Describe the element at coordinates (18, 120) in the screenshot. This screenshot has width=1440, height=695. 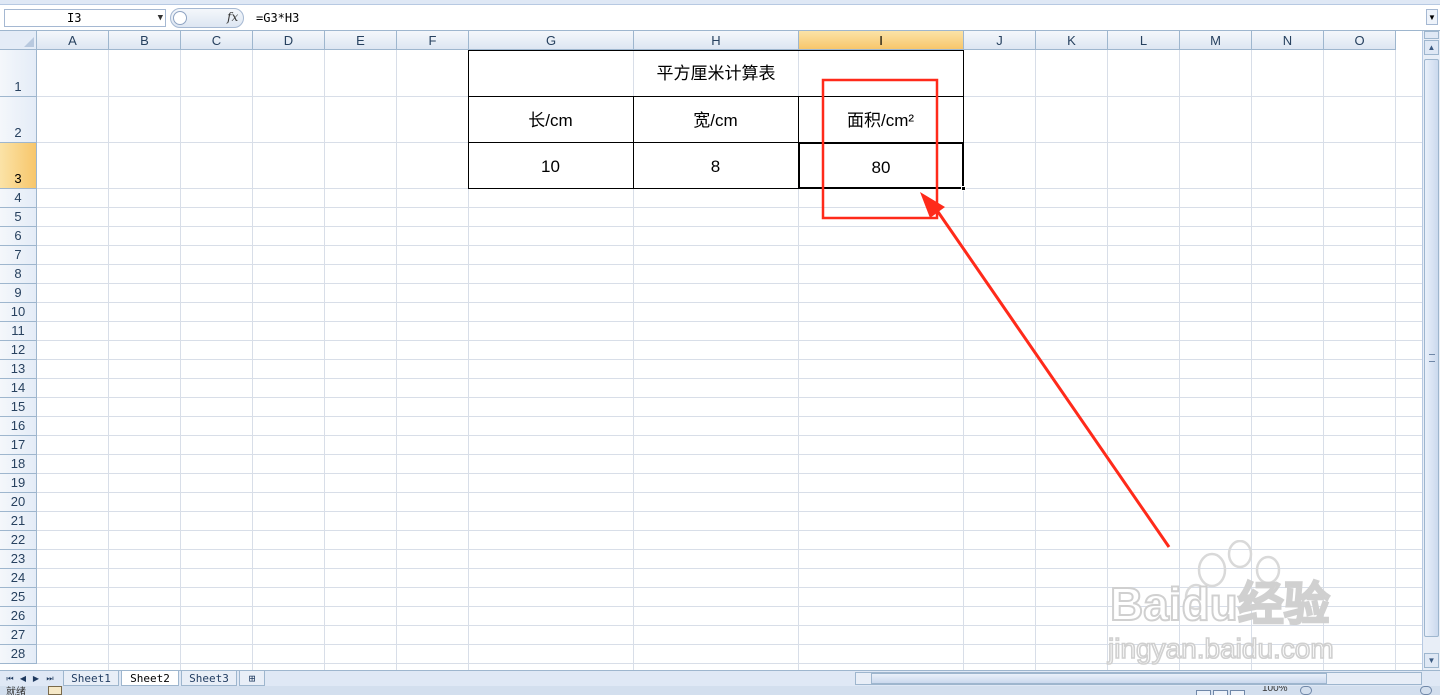
I see `row-header-2: 2` at that location.